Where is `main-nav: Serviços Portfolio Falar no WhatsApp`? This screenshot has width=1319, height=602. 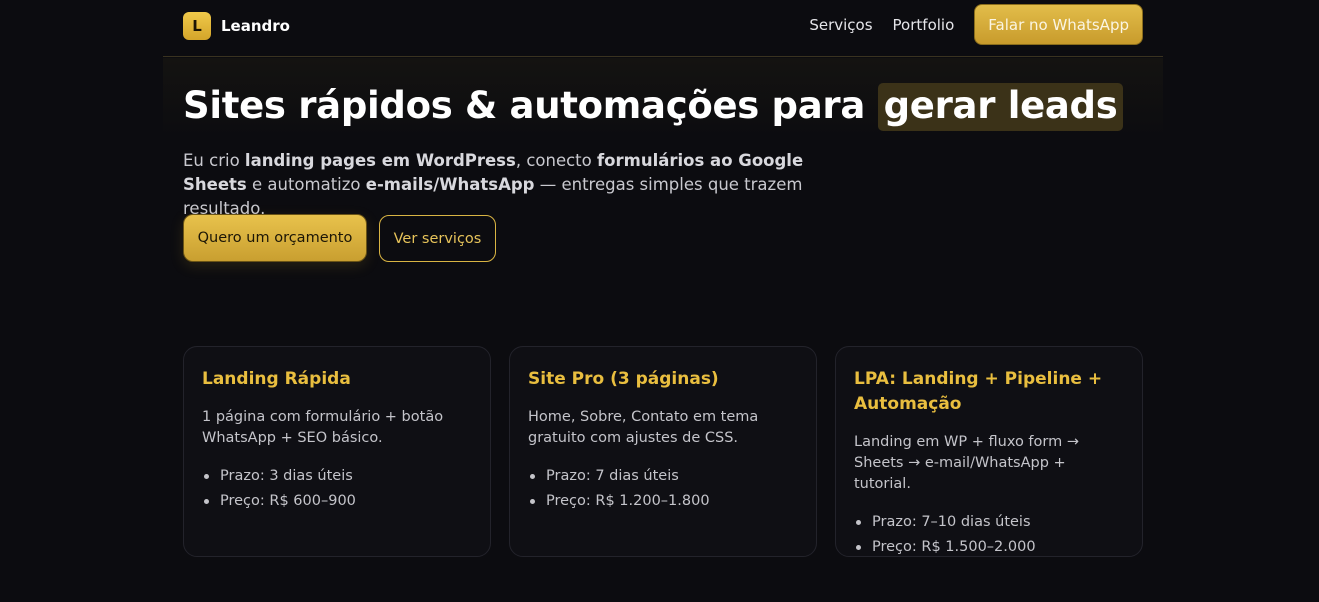
main-nav: Serviços Portfolio Falar no WhatsApp is located at coordinates (976, 24).